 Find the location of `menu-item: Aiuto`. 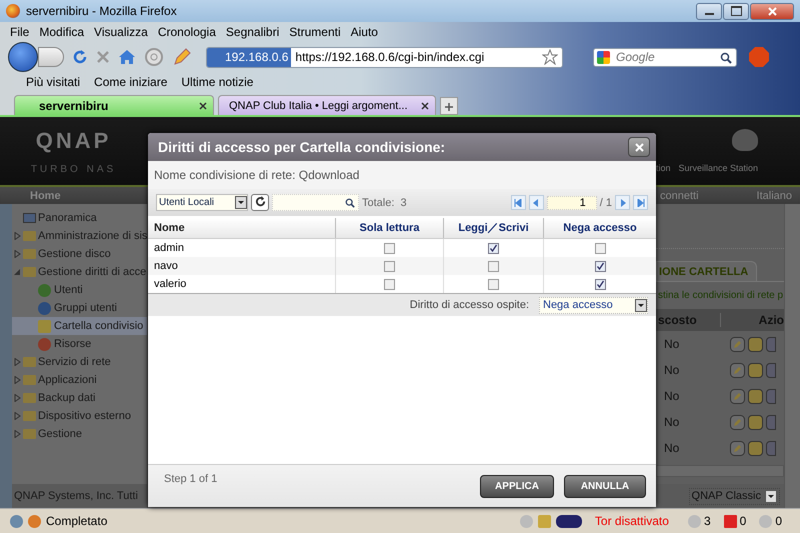

menu-item: Aiuto is located at coordinates (364, 32).